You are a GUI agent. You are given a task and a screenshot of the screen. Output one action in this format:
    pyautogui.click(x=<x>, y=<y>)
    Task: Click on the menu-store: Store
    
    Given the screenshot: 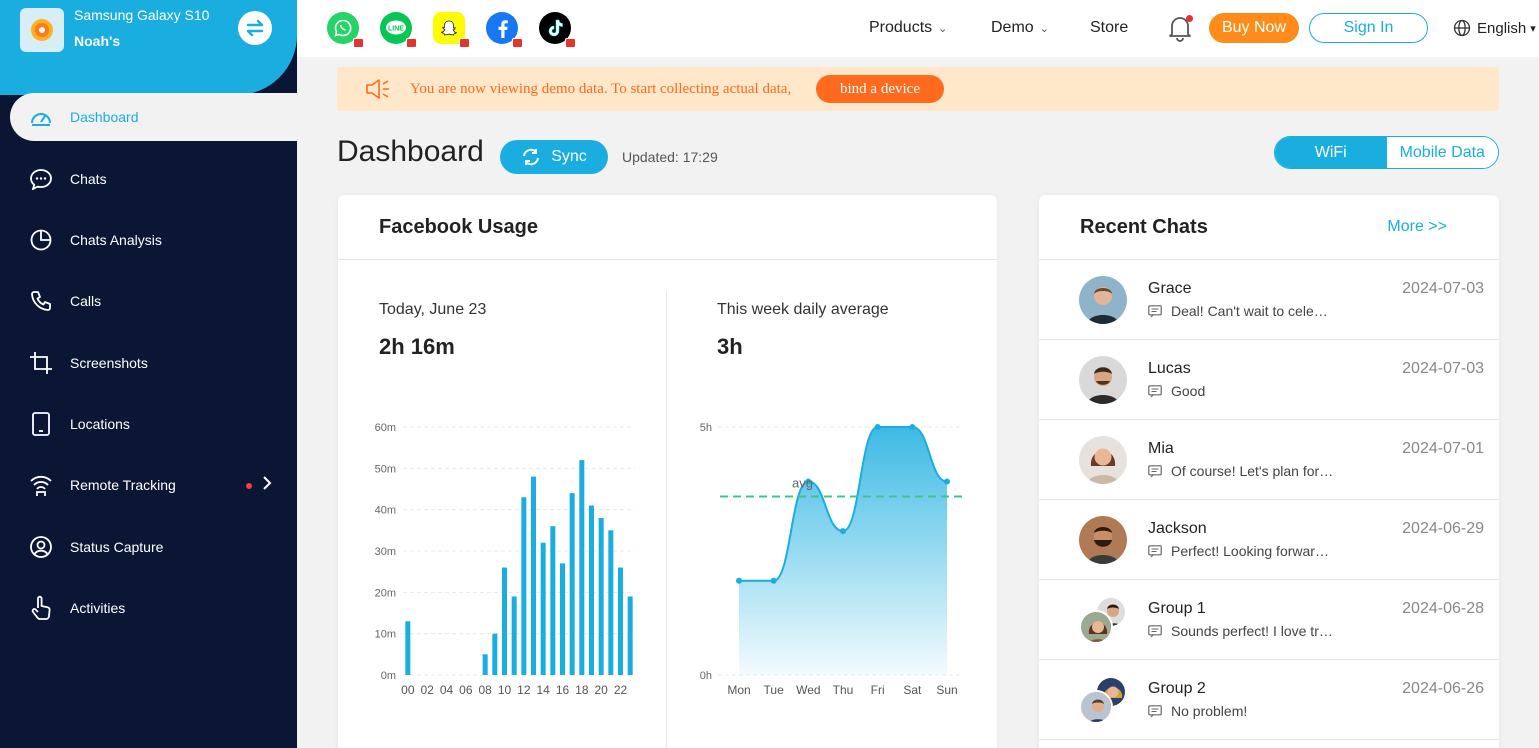 What is the action you would take?
    pyautogui.click(x=1109, y=28)
    